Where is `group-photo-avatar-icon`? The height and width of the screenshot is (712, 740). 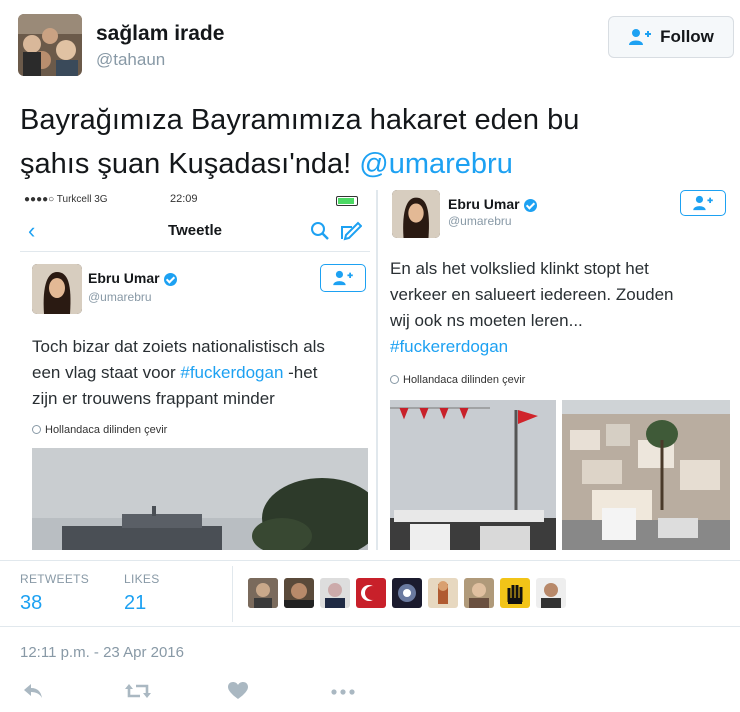 group-photo-avatar-icon is located at coordinates (50, 45).